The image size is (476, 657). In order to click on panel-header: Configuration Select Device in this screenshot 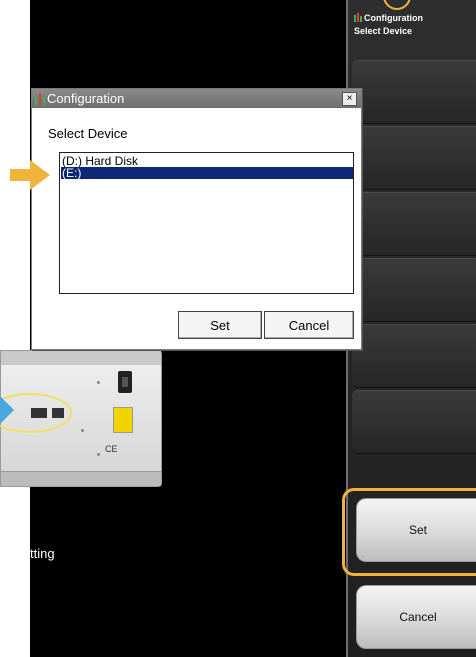, I will do `click(388, 25)`.